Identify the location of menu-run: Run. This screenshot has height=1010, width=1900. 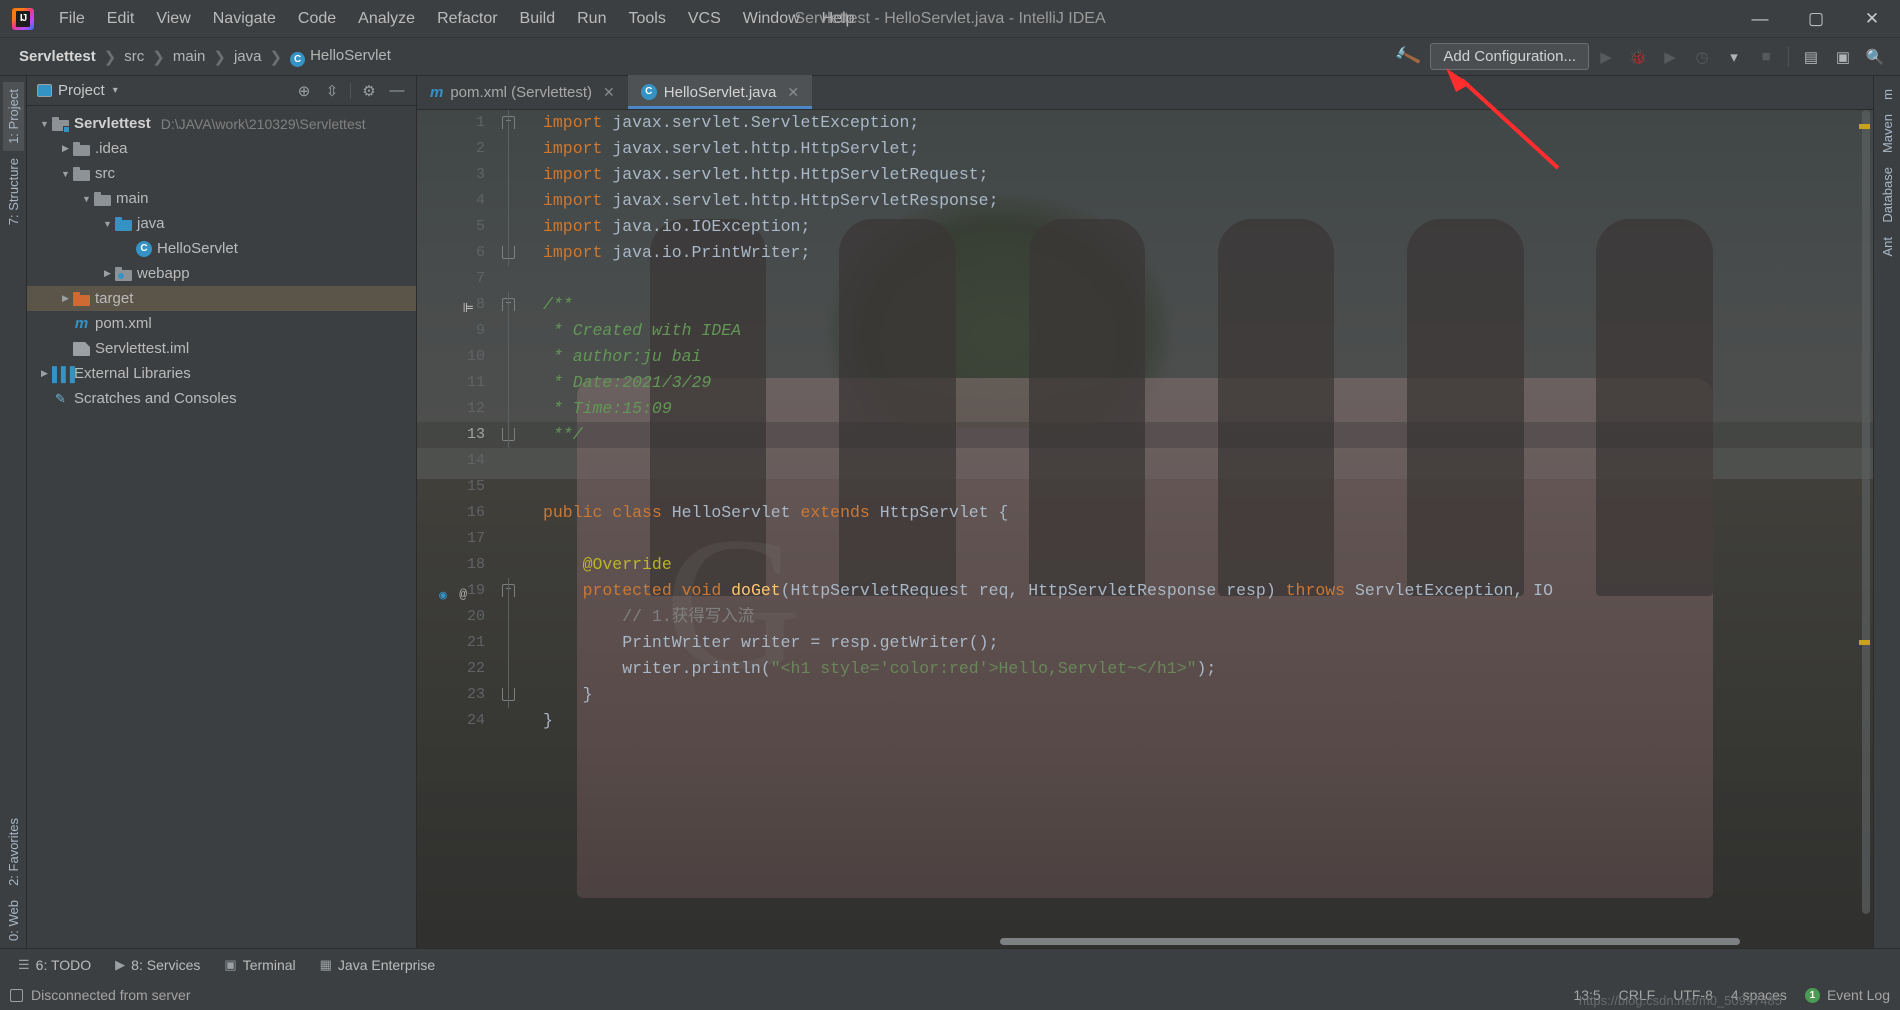
(591, 19).